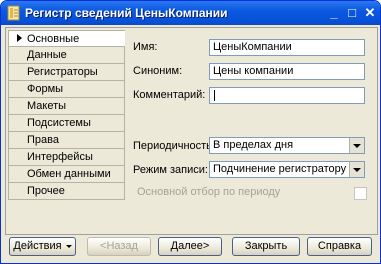 The width and height of the screenshot is (381, 264). Describe the element at coordinates (287, 95) in the screenshot. I see `comment-input` at that location.